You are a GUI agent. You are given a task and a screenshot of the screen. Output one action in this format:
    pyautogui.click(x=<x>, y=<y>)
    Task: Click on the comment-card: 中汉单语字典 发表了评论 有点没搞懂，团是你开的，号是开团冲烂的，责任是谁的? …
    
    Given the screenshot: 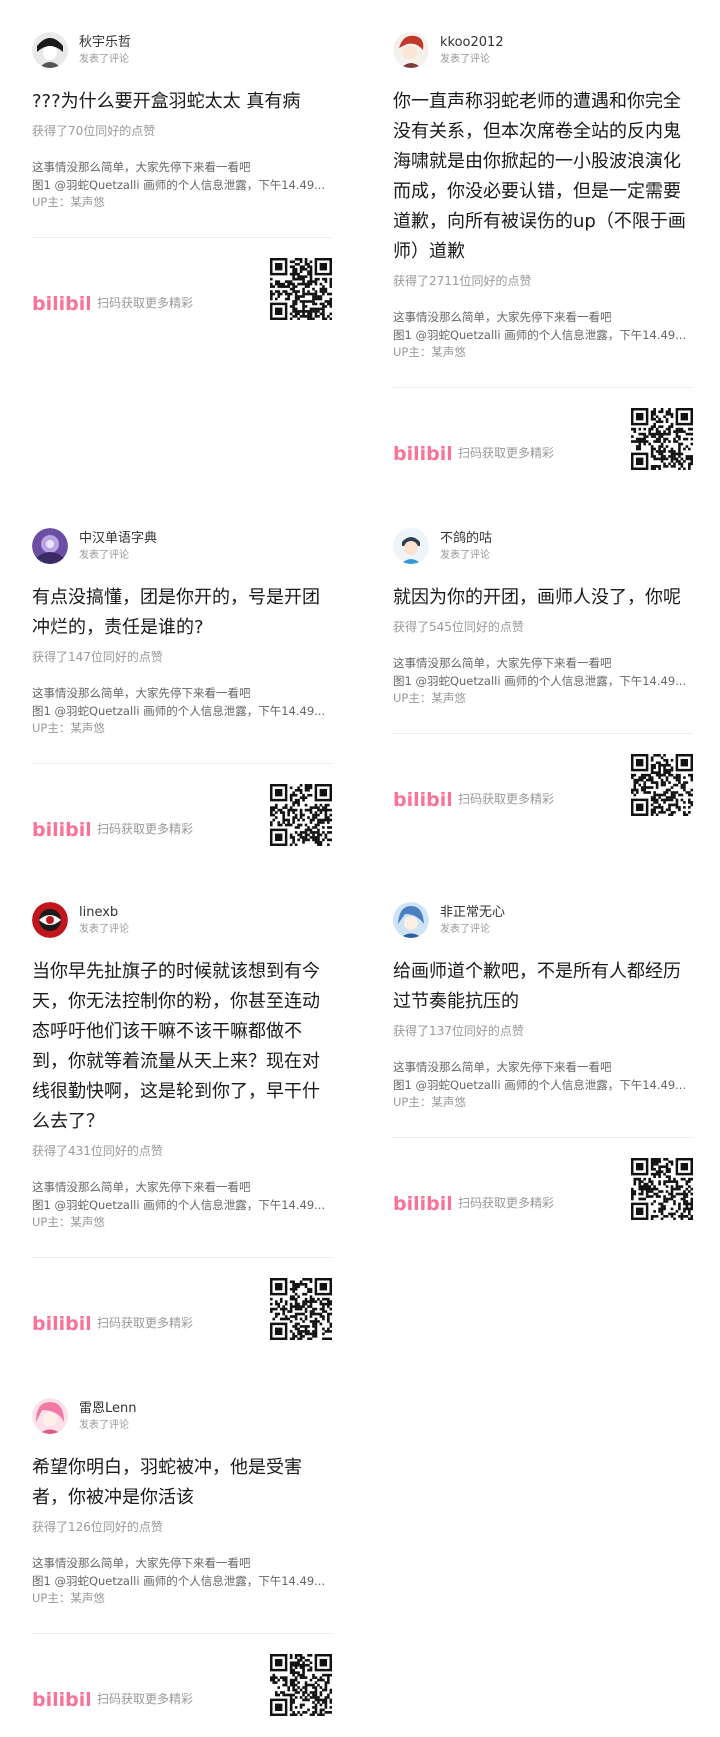 What is the action you would take?
    pyautogui.click(x=182, y=686)
    